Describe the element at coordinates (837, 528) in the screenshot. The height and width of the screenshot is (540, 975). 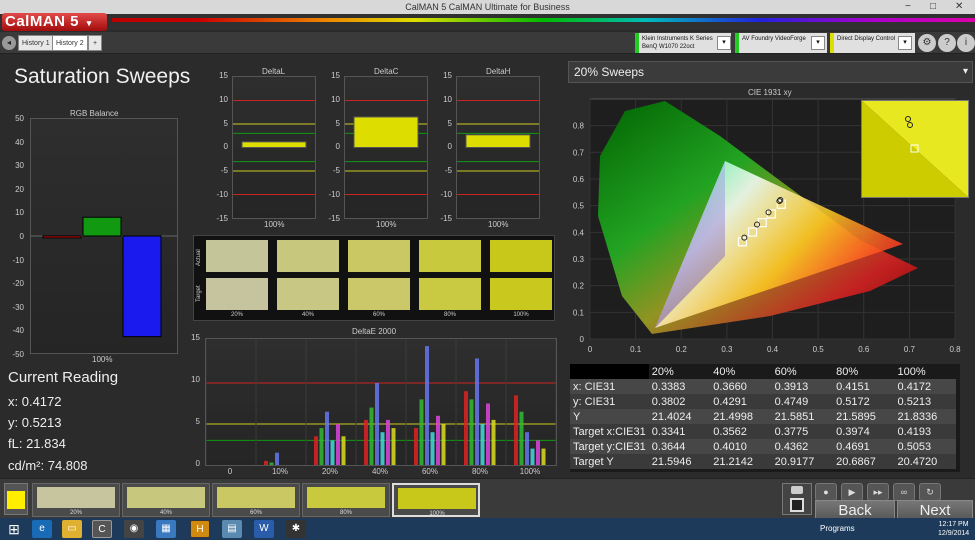
I see `taskbar-programs: Programs` at that location.